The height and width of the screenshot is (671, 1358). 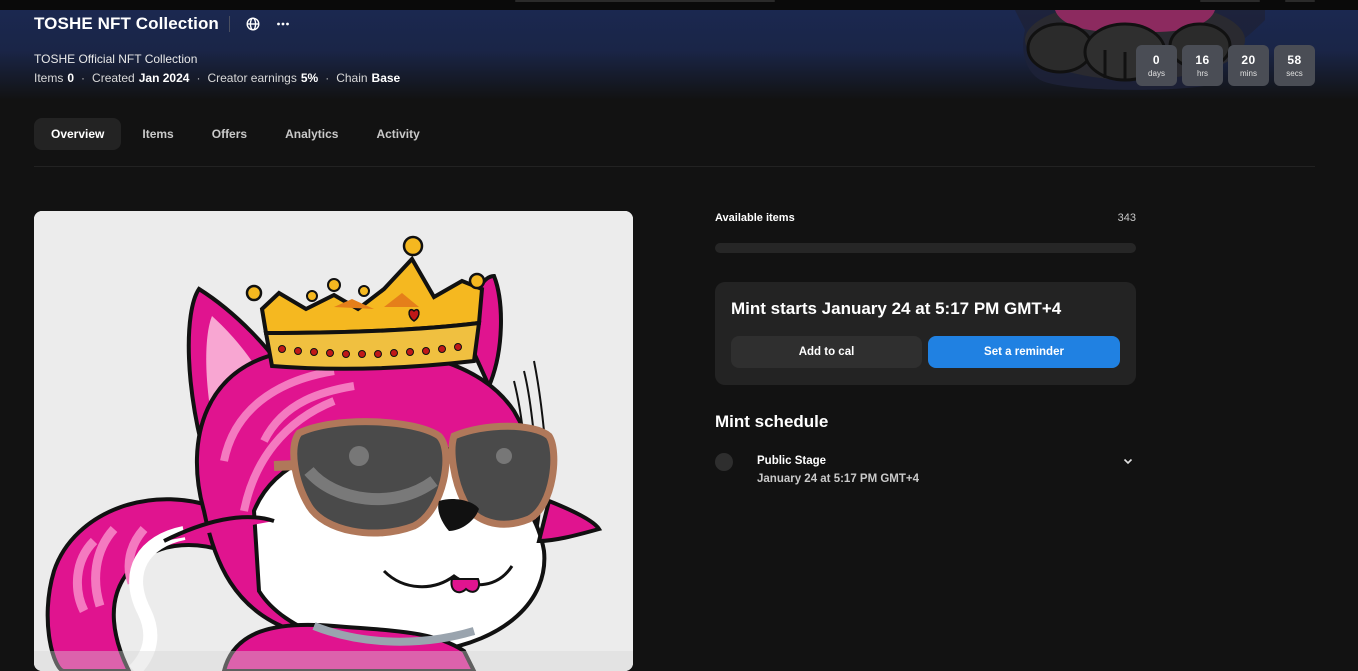 I want to click on meta-earnings-label: Creator earnings, so click(x=252, y=78).